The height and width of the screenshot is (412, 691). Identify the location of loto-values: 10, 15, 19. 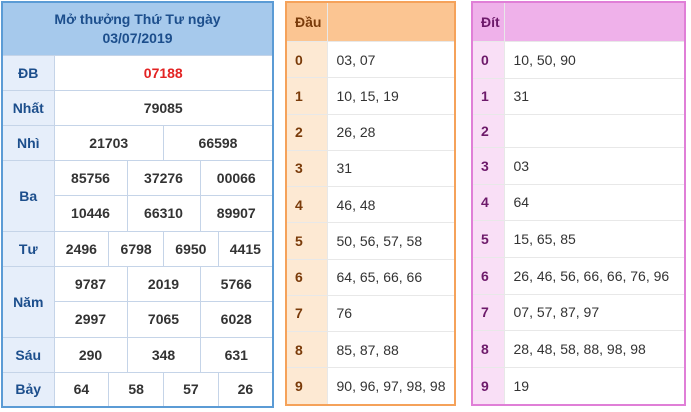
(391, 96).